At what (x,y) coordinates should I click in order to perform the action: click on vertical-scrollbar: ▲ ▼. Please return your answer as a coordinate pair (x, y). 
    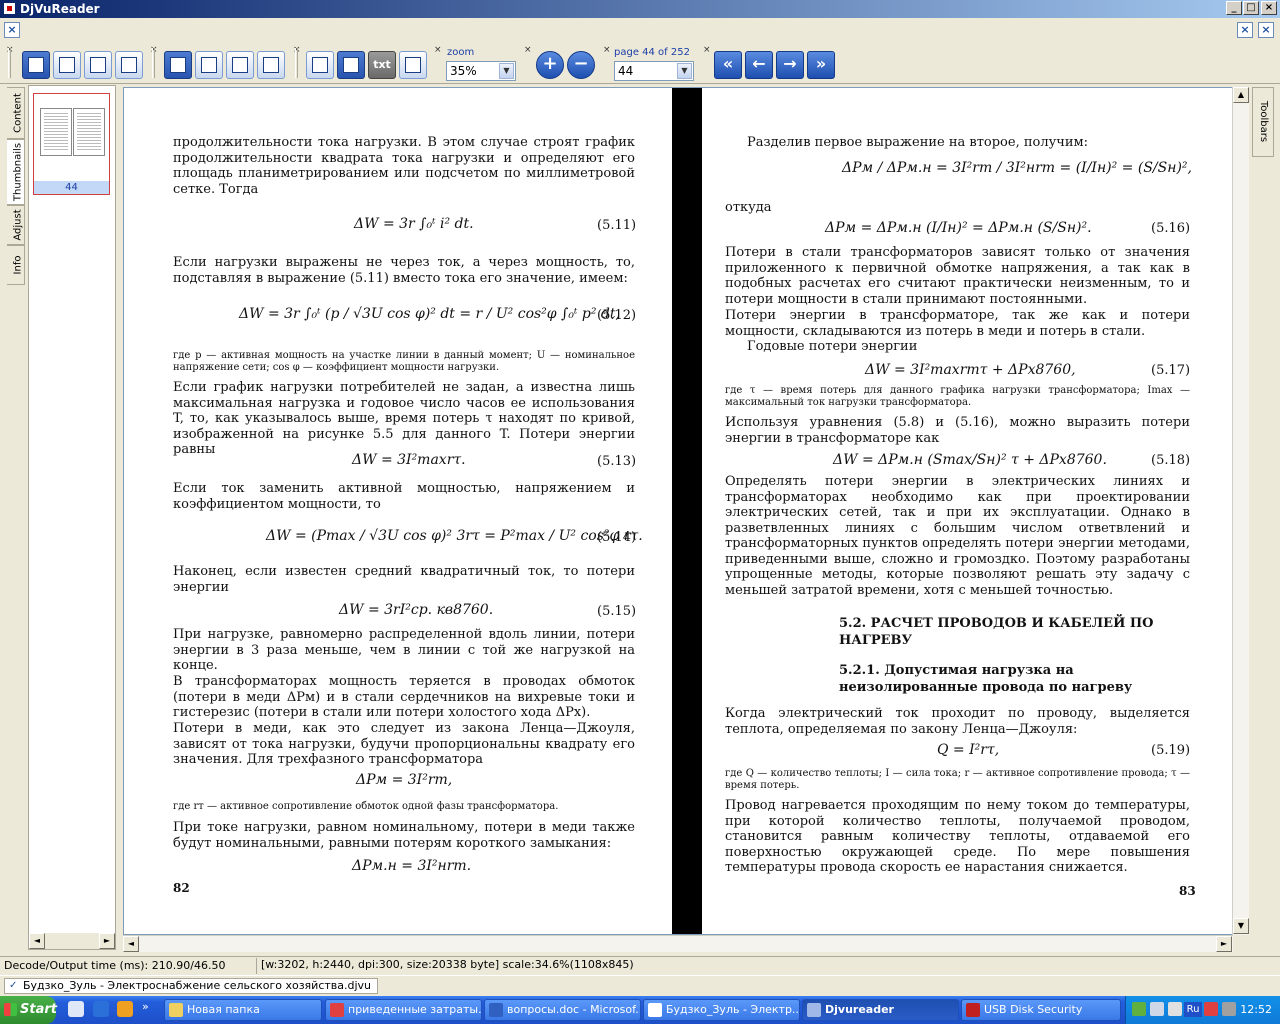
    Looking at the image, I should click on (1240, 511).